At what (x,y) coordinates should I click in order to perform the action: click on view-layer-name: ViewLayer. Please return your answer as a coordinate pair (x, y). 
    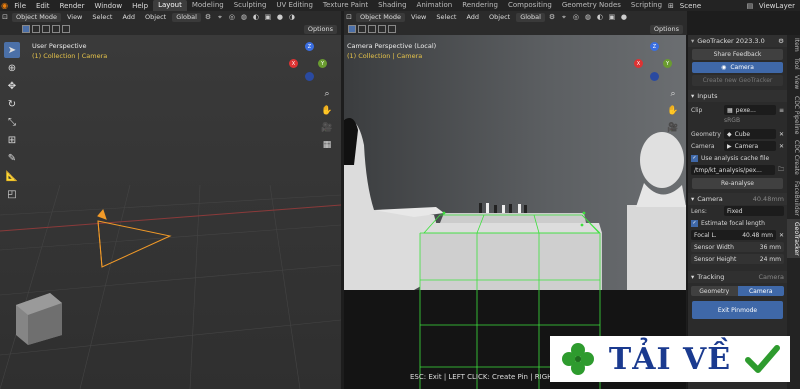
    Looking at the image, I should click on (777, 6).